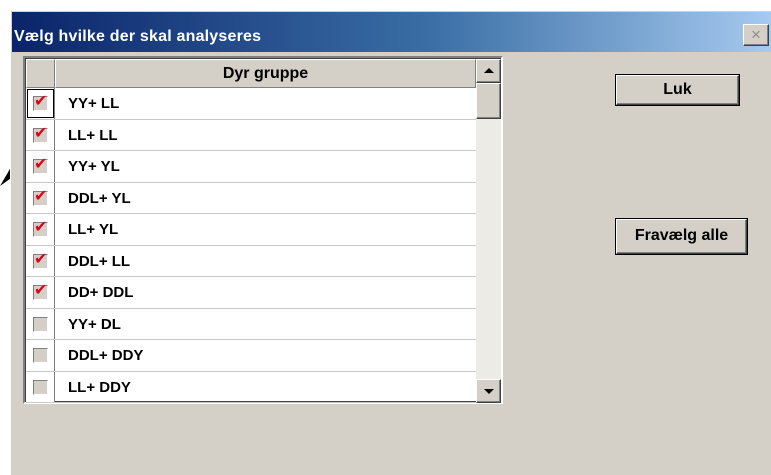 This screenshot has height=475, width=771. What do you see at coordinates (99, 387) in the screenshot?
I see `row-label: LL+ DDY` at bounding box center [99, 387].